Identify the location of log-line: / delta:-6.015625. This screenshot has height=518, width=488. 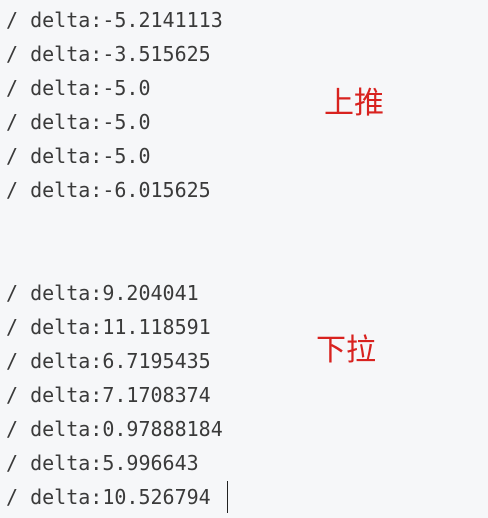
(108, 190).